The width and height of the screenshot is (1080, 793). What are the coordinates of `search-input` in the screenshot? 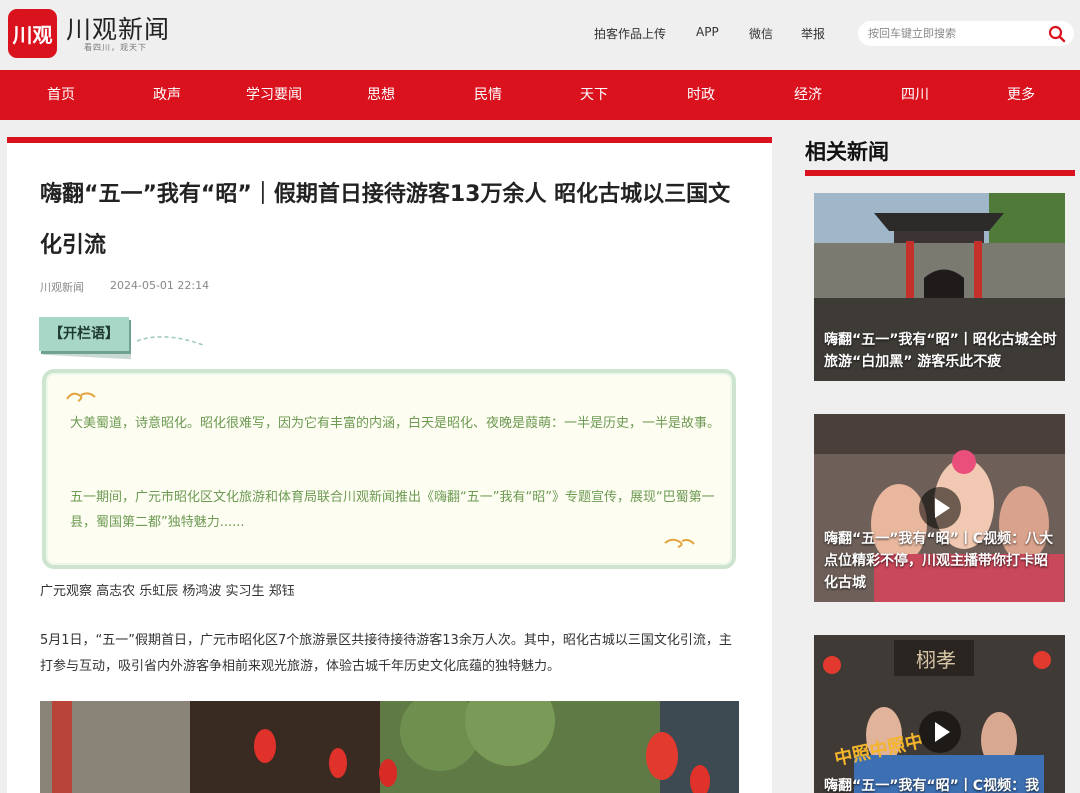 It's located at (953, 33).